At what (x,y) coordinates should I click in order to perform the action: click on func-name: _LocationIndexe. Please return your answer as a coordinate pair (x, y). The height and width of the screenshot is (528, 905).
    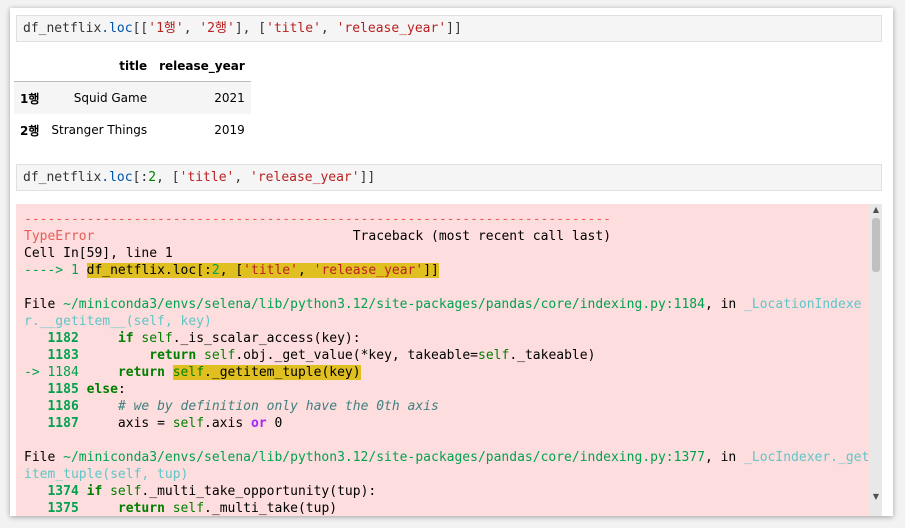
    Looking at the image, I should click on (803, 304).